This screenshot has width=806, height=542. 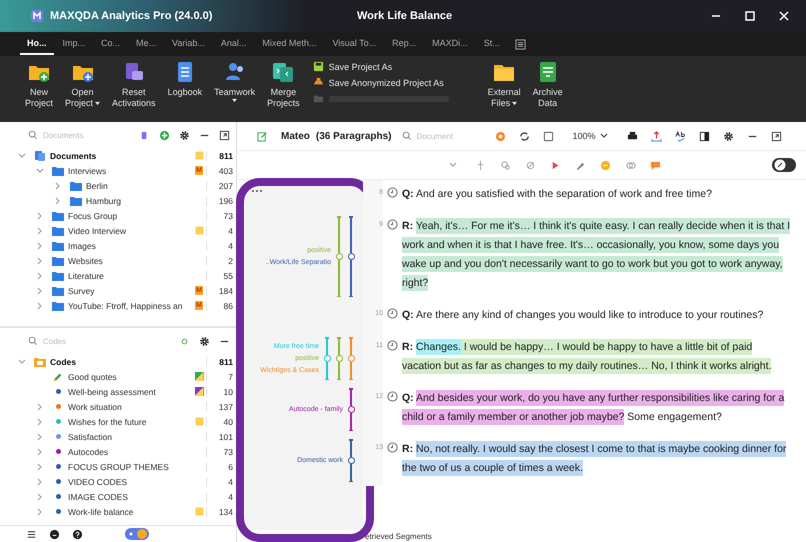 I want to click on export-icon, so click(x=656, y=136).